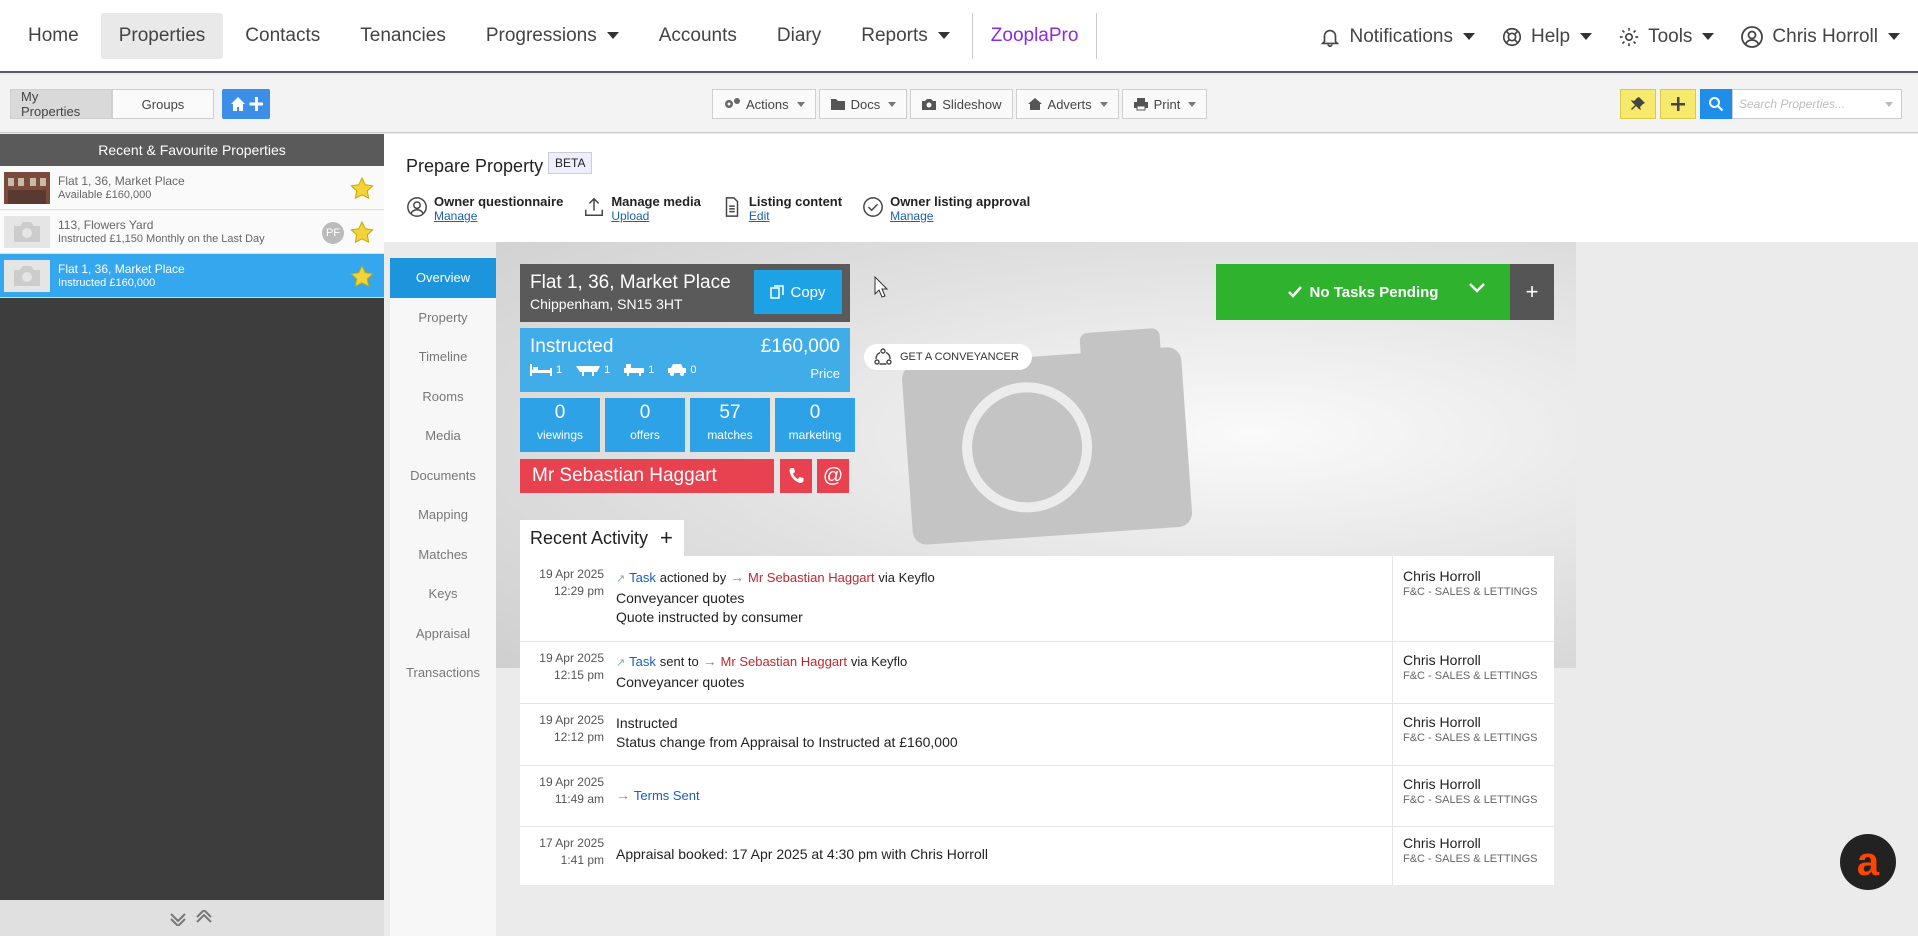  I want to click on prepare-property-title: Prepare Property, so click(475, 166).